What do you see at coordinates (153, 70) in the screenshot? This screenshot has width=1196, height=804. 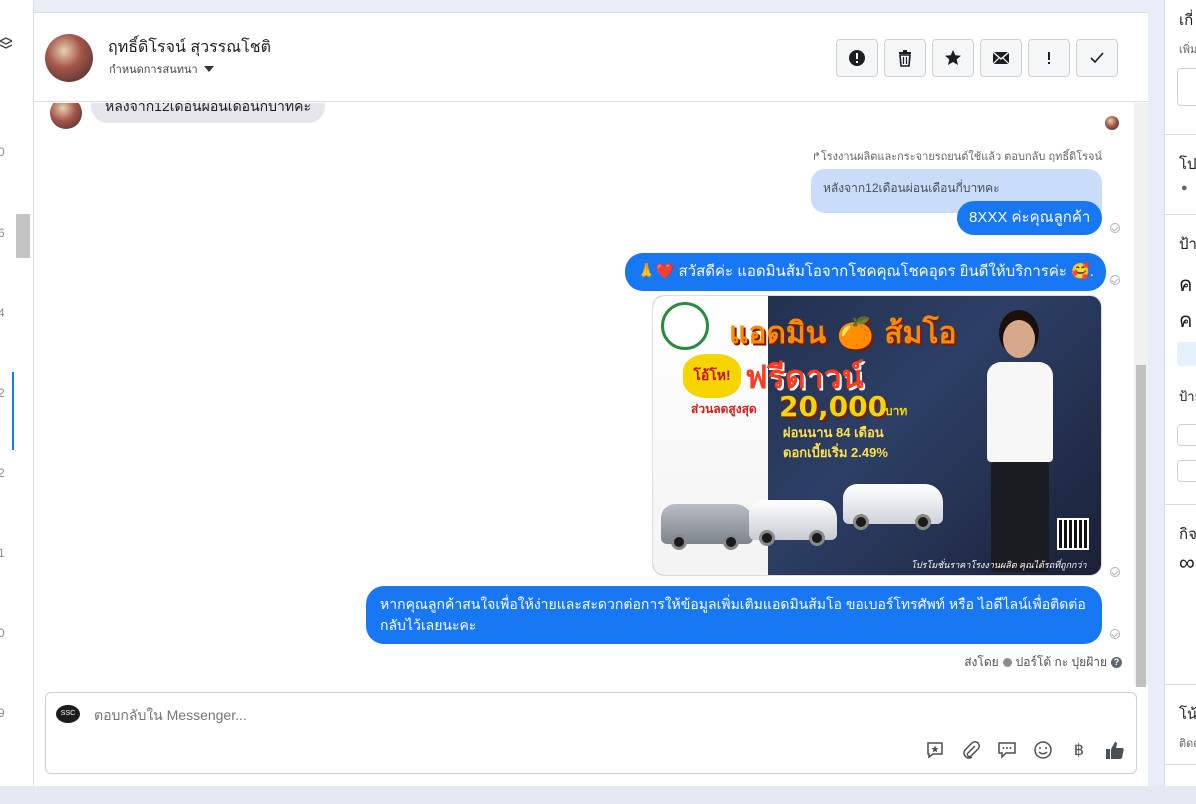 I see `schedule-label: กำหนดการสนทนา` at bounding box center [153, 70].